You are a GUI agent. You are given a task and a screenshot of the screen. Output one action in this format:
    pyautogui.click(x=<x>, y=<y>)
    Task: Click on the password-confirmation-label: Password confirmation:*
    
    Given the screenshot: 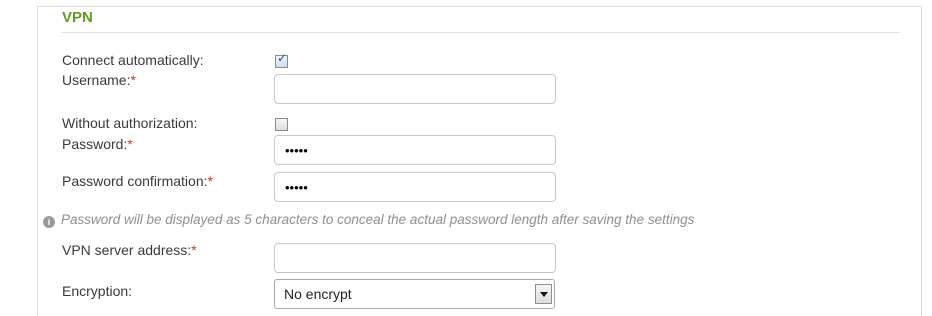 What is the action you would take?
    pyautogui.click(x=137, y=181)
    